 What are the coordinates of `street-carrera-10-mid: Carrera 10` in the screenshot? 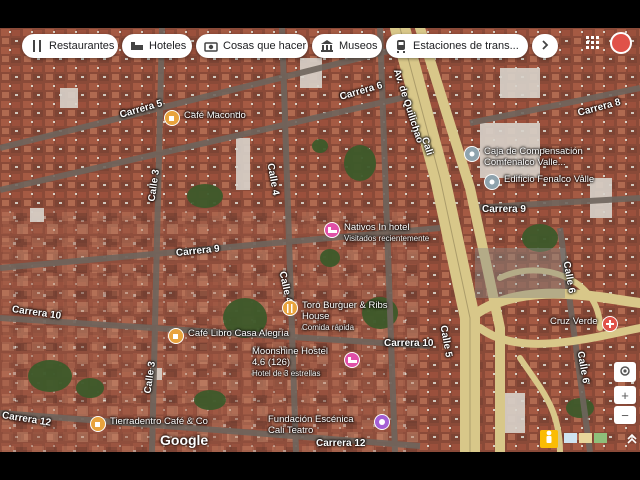 It's located at (409, 343).